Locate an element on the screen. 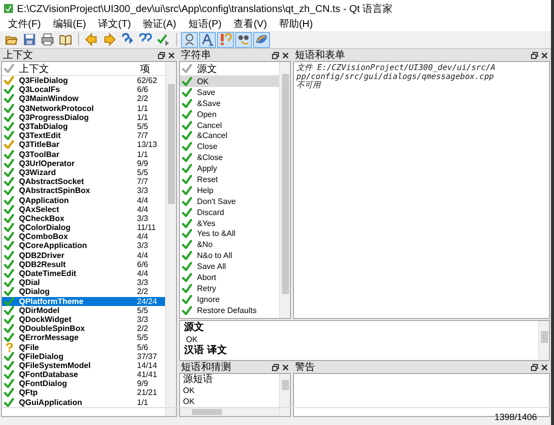 The width and height of the screenshot is (554, 425). context-row: QFile 5/6 is located at coordinates (83, 347).